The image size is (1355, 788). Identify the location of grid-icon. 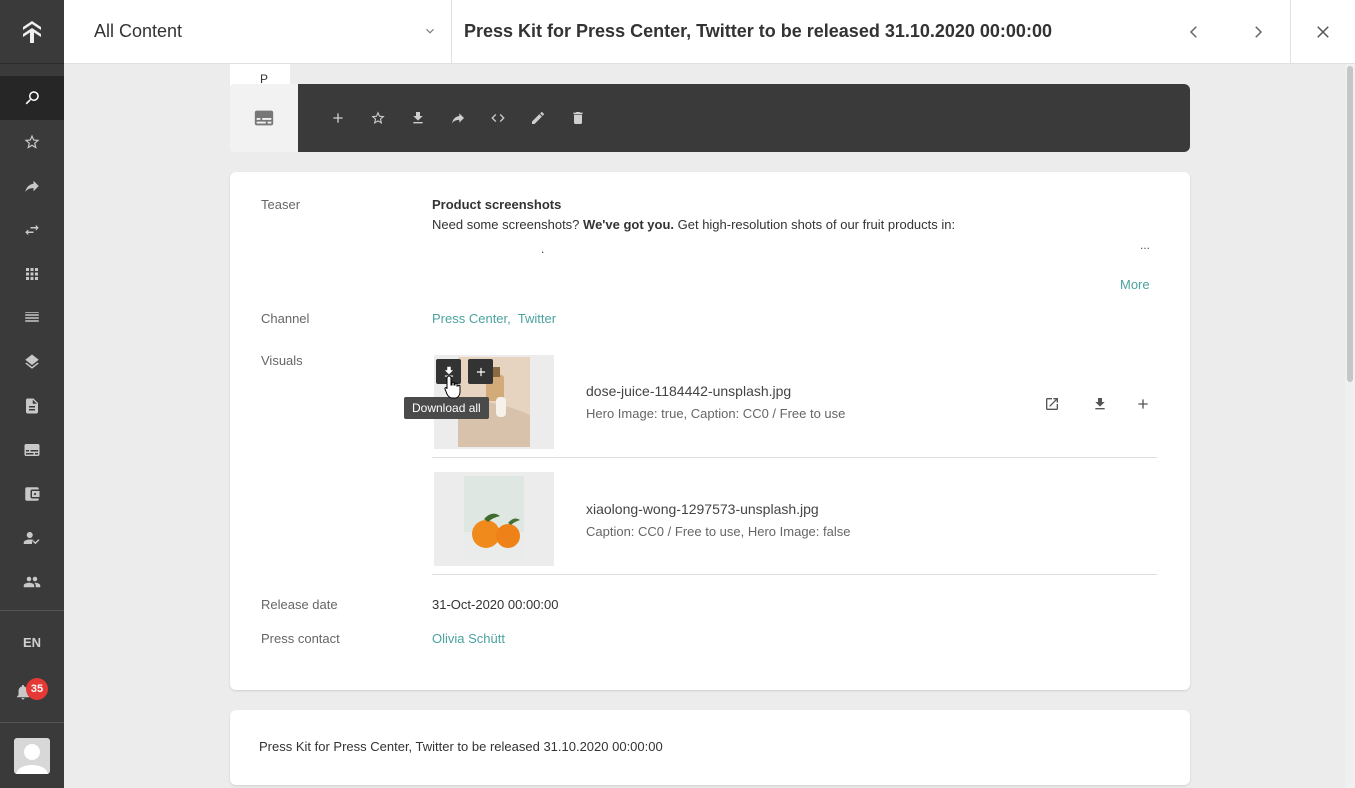
(32, 274).